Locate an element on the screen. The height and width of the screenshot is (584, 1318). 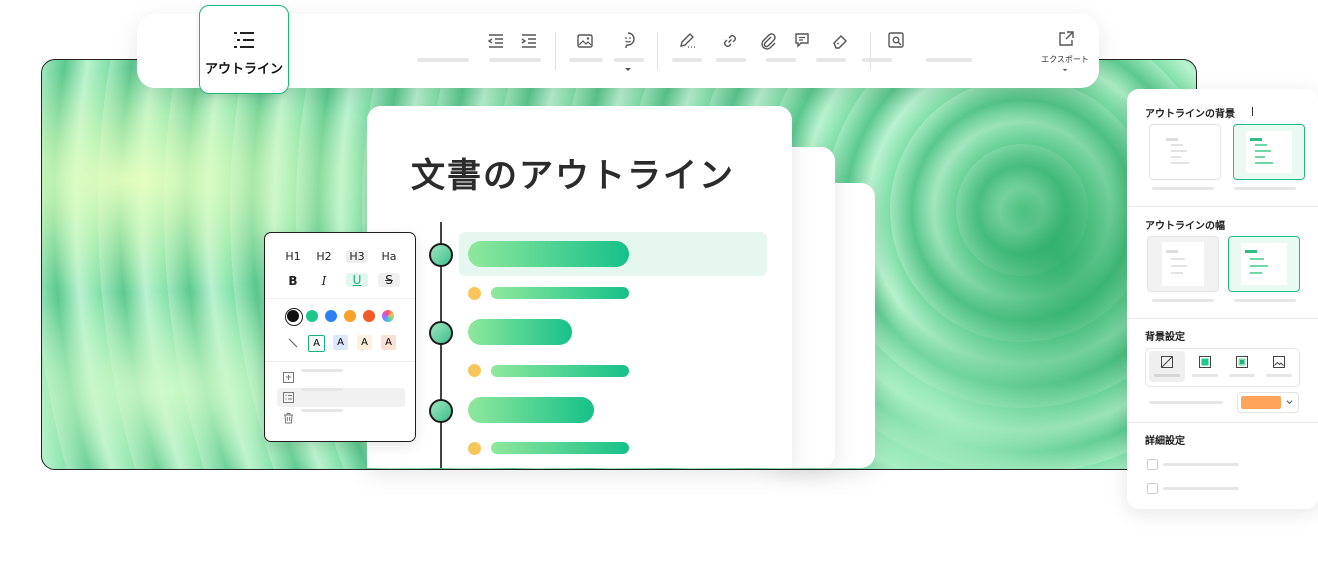
color-blue-swatch is located at coordinates (331, 316).